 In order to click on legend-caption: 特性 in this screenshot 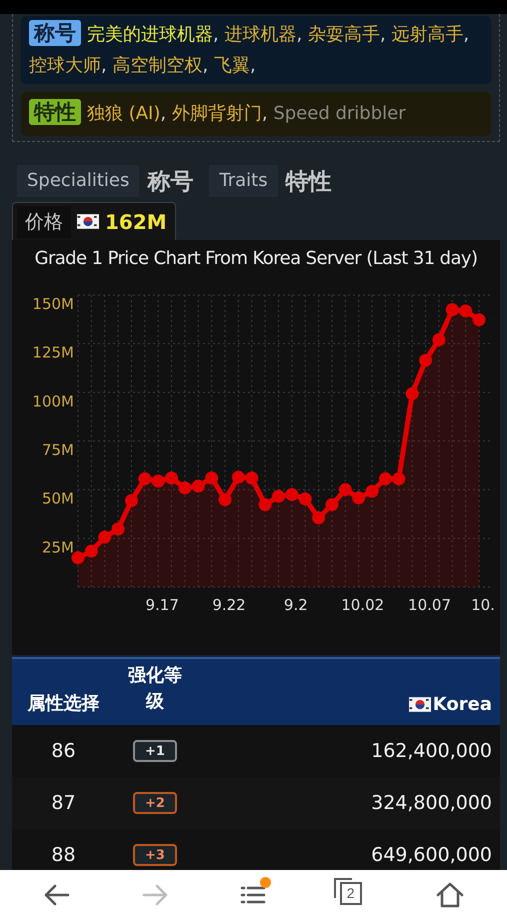, I will do `click(309, 182)`.